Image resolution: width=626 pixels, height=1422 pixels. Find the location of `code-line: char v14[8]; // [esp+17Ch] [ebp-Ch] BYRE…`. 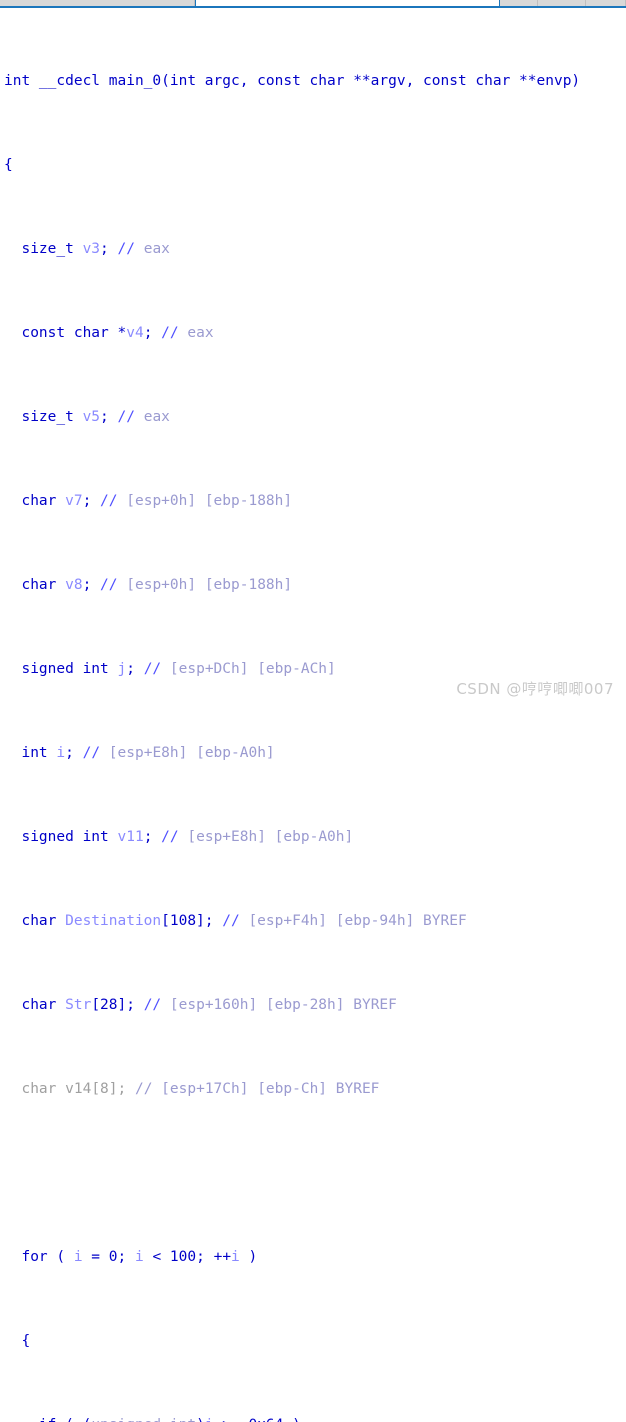

code-line: char v14[8]; // [esp+17Ch] [ebp-Ch] BYRE… is located at coordinates (313, 1089).